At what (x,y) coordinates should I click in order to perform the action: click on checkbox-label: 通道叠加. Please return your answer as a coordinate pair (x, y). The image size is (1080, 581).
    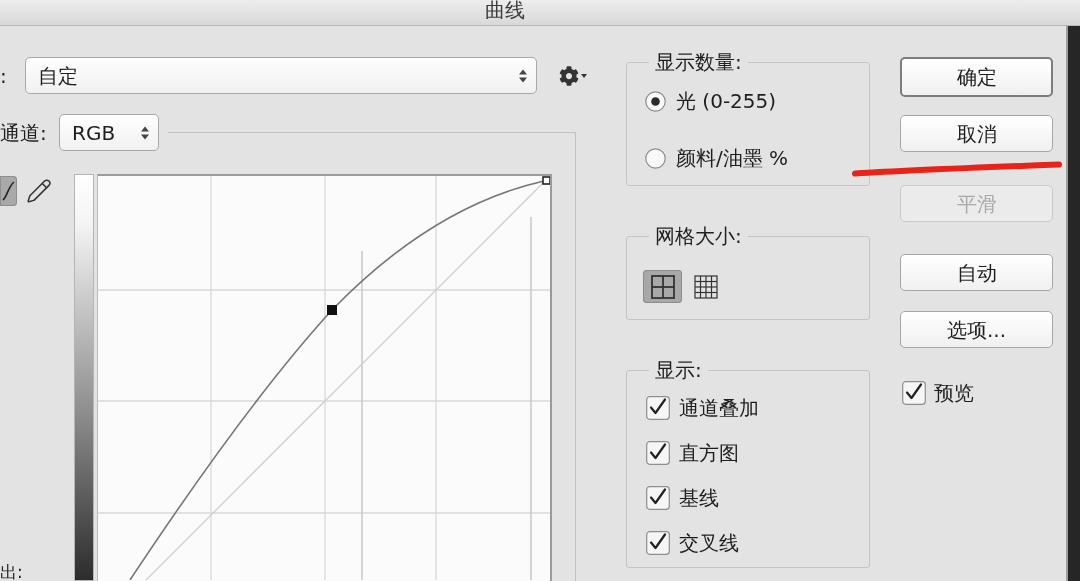
    Looking at the image, I should click on (719, 408).